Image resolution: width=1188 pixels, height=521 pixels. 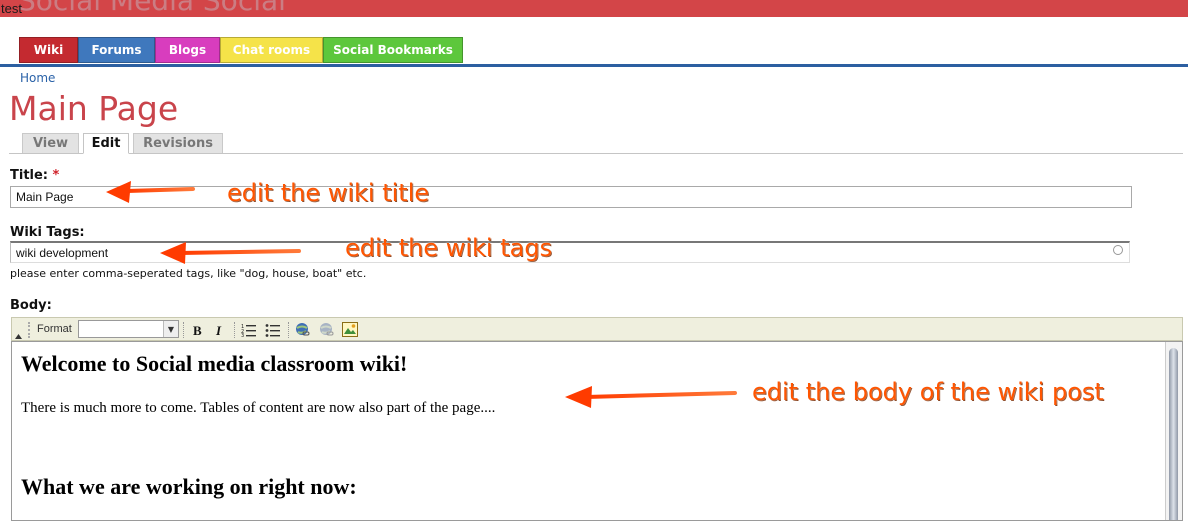 What do you see at coordinates (597, 329) in the screenshot?
I see `editor-toolbar: Format ▼ B I 123` at bounding box center [597, 329].